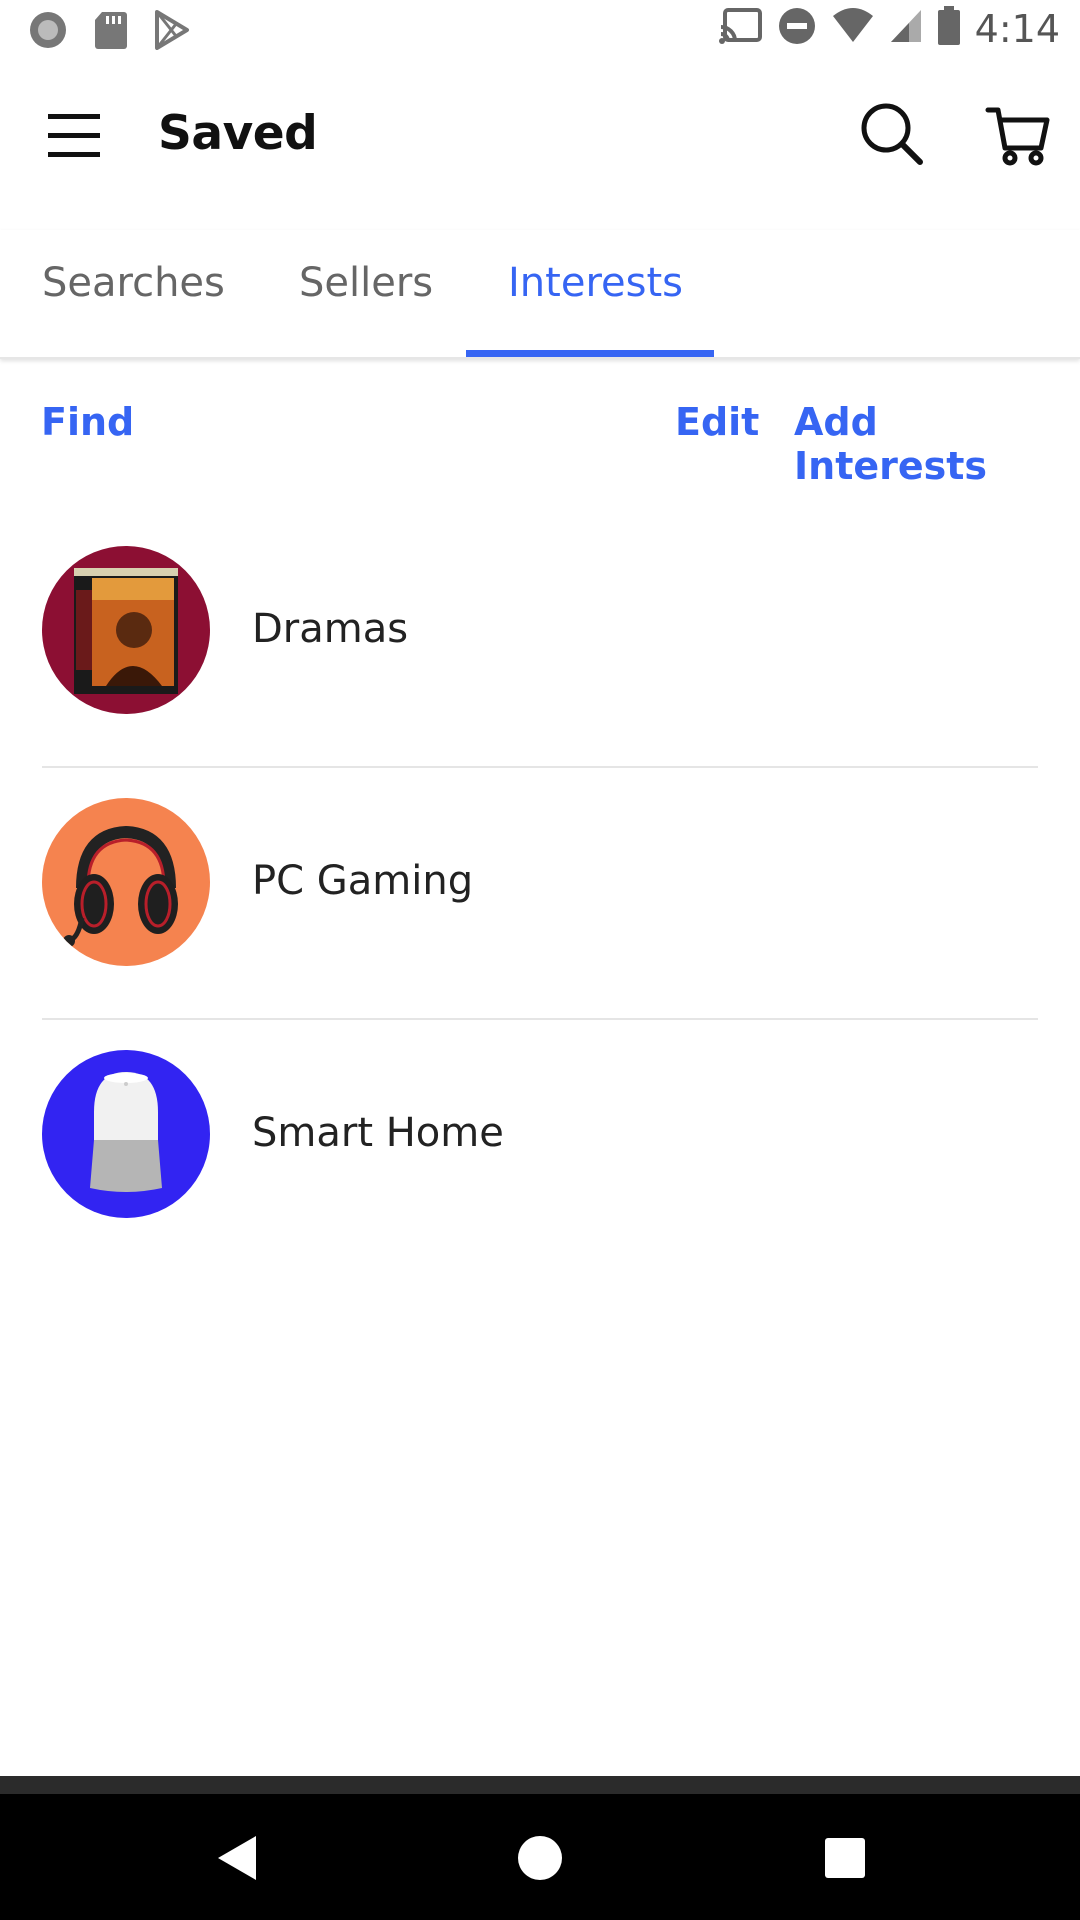 The height and width of the screenshot is (1920, 1080). Describe the element at coordinates (892, 134) in the screenshot. I see `search-button` at that location.